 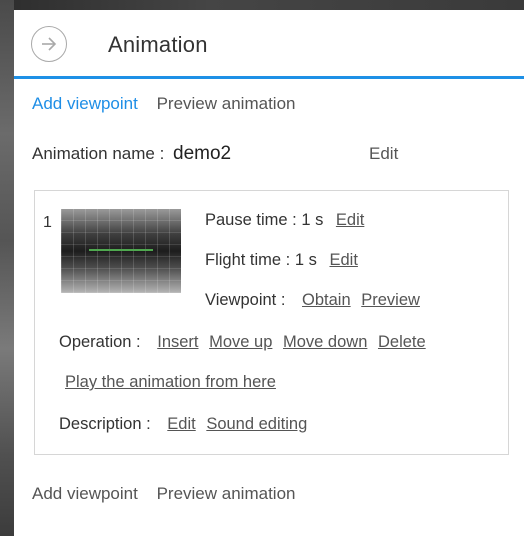 I want to click on flight-time-row: Flight time : 1 s Edit, so click(x=284, y=260).